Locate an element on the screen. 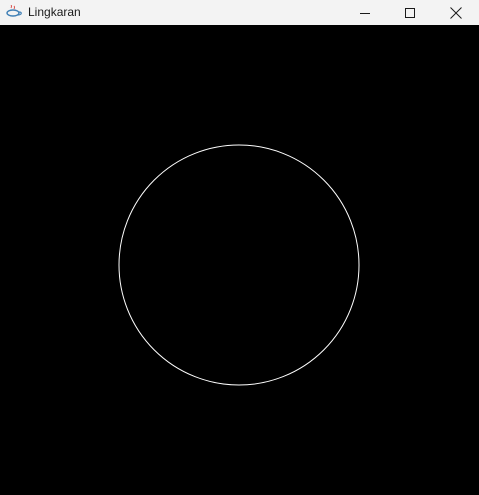  window-title: Lingkaran is located at coordinates (54, 12).